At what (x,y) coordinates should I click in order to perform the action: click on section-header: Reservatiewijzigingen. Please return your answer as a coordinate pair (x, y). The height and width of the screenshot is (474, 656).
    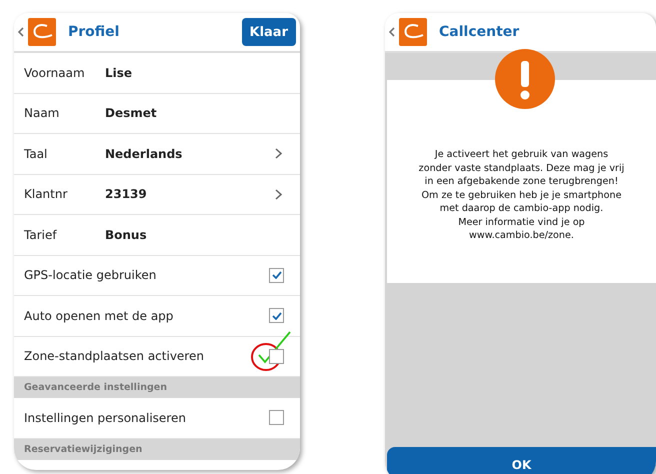
    Looking at the image, I should click on (157, 449).